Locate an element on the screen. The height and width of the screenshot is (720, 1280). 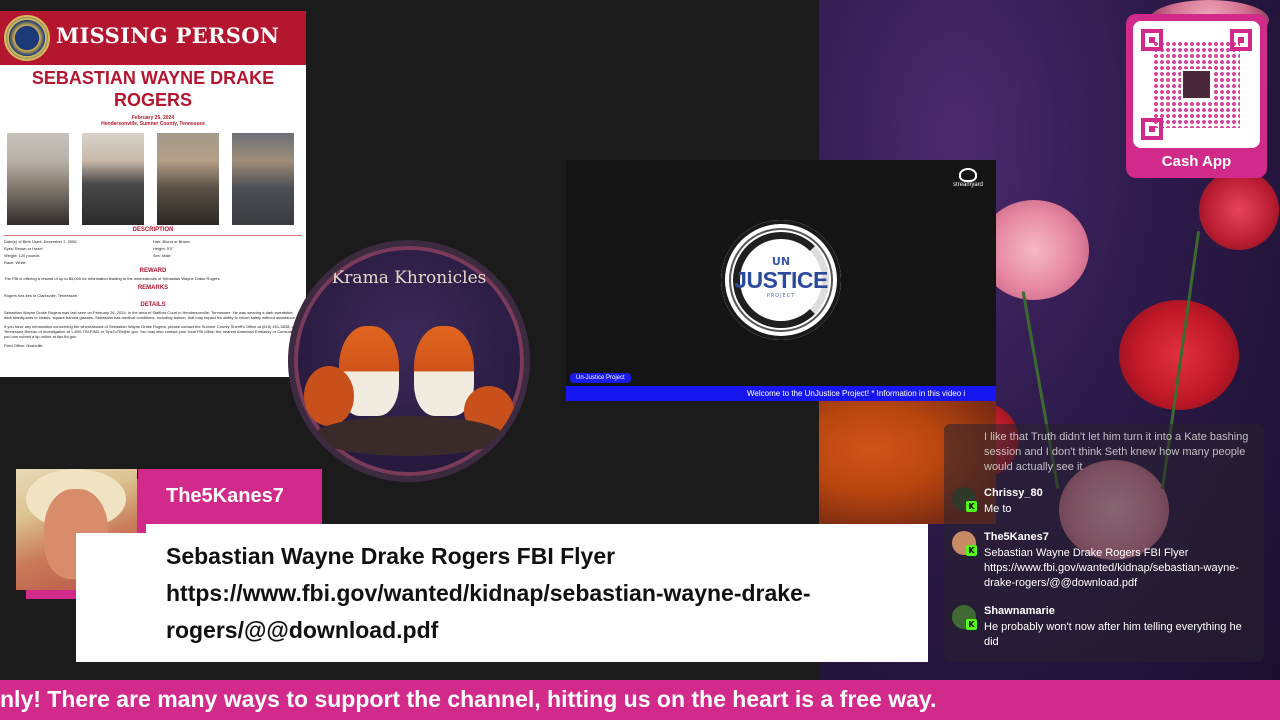
chat-username: Shawnamarie is located at coordinates (1019, 611).